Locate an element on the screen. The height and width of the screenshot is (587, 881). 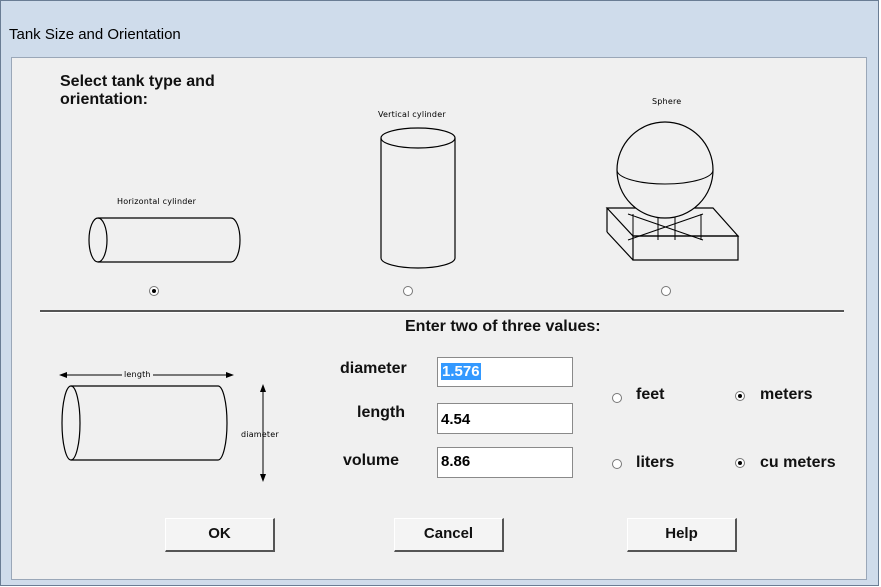
section-divider is located at coordinates (442, 311).